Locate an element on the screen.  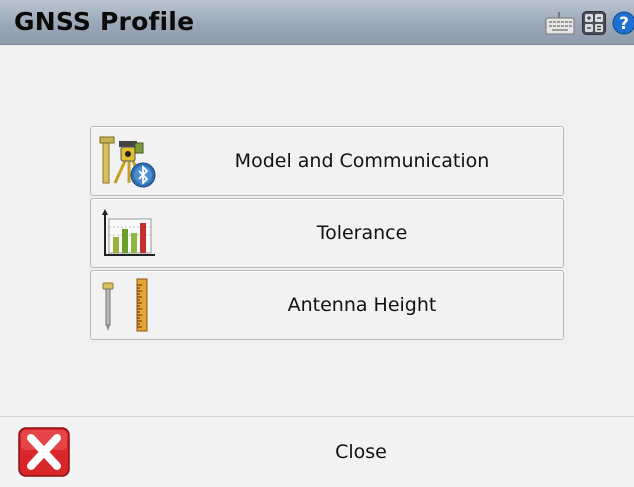
close-button: Close is located at coordinates (317, 449).